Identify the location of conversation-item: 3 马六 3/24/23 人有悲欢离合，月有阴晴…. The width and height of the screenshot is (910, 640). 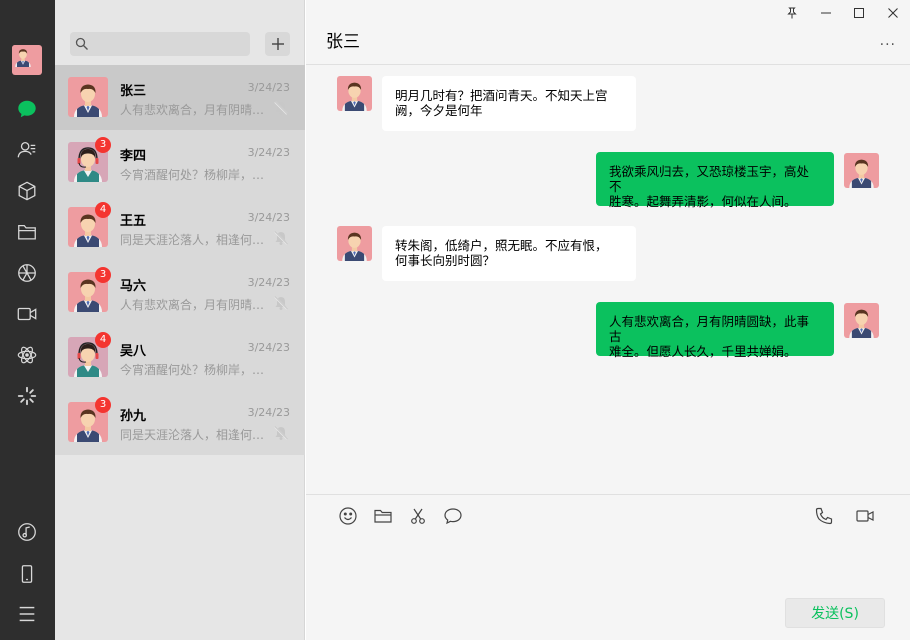
(180, 292).